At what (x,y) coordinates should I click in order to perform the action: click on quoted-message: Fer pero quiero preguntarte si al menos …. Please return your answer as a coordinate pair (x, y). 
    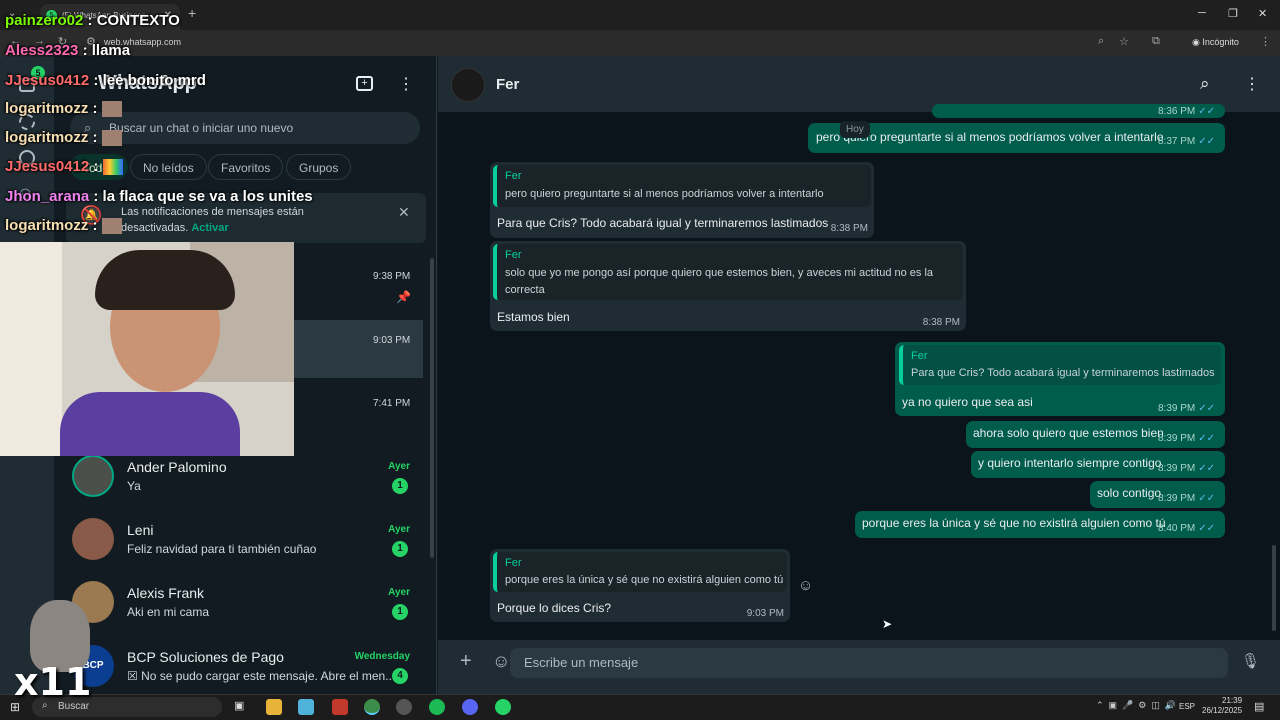
    Looking at the image, I should click on (682, 186).